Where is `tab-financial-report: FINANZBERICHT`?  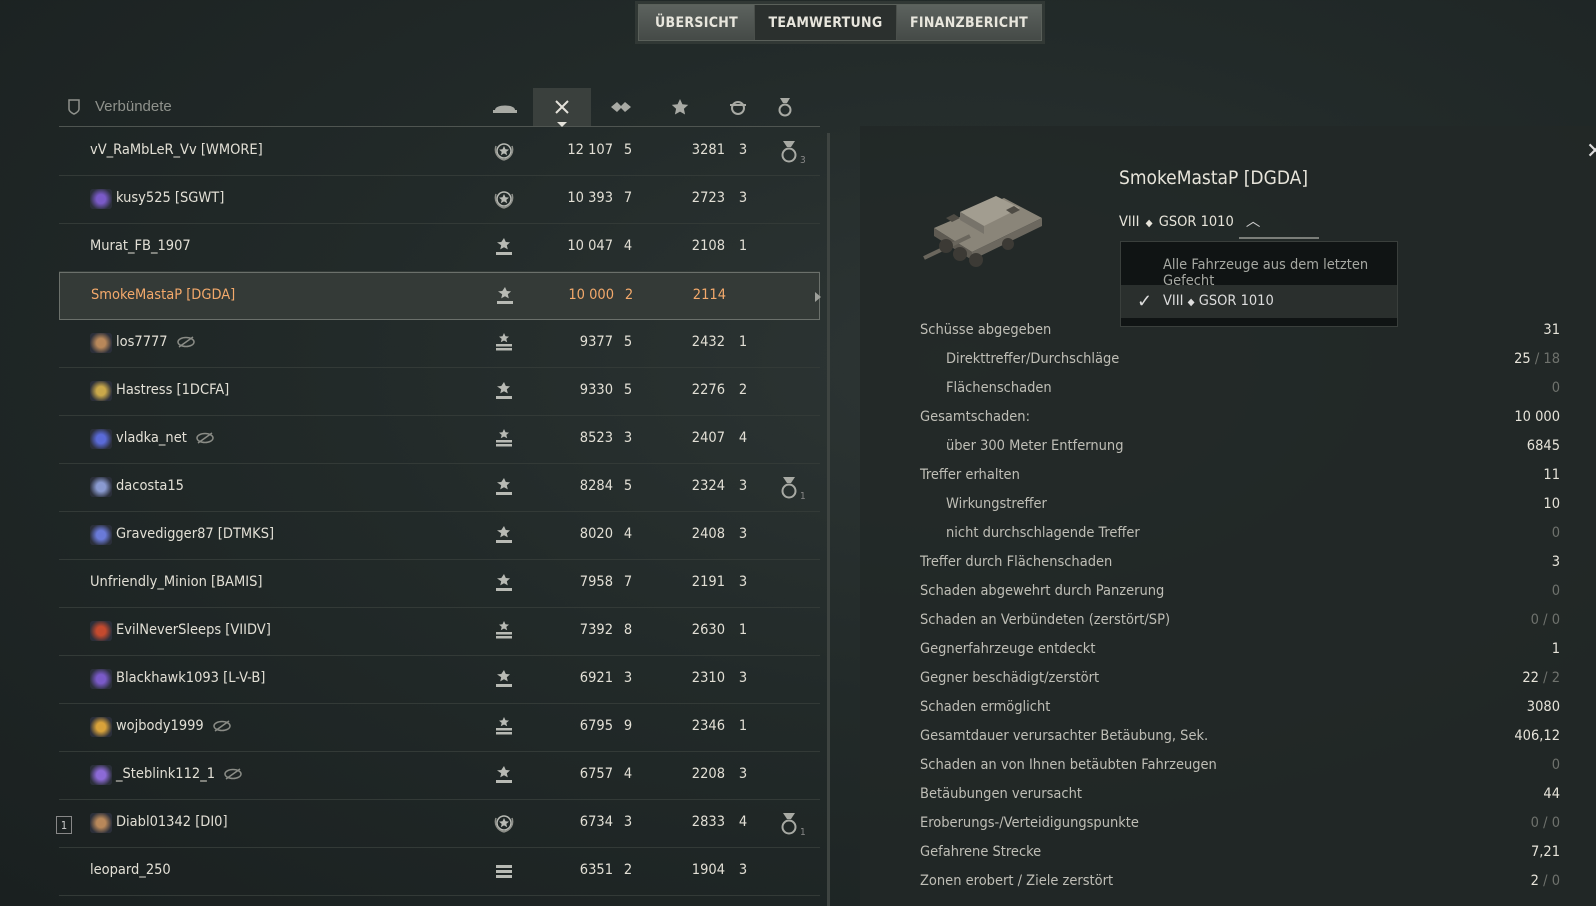 tab-financial-report: FINANZBERICHT is located at coordinates (969, 22).